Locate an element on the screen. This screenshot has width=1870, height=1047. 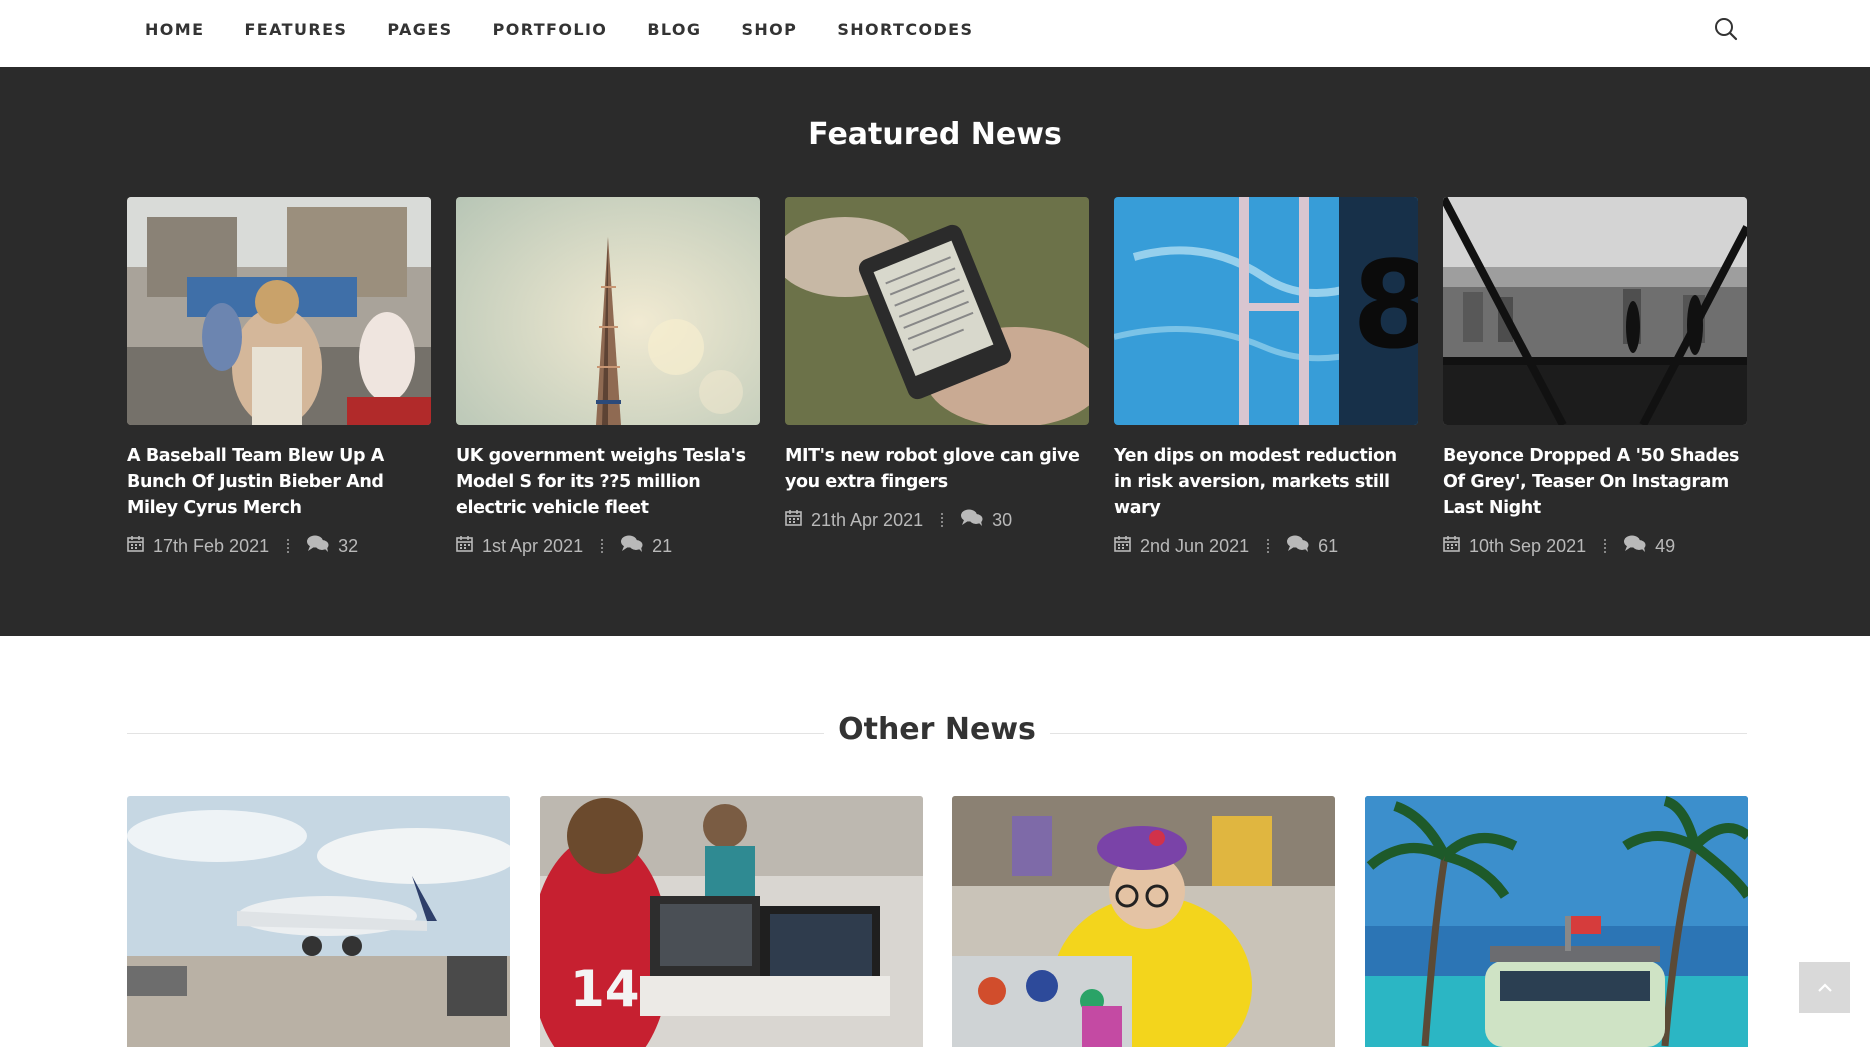
chevron-up-icon is located at coordinates (1825, 987).